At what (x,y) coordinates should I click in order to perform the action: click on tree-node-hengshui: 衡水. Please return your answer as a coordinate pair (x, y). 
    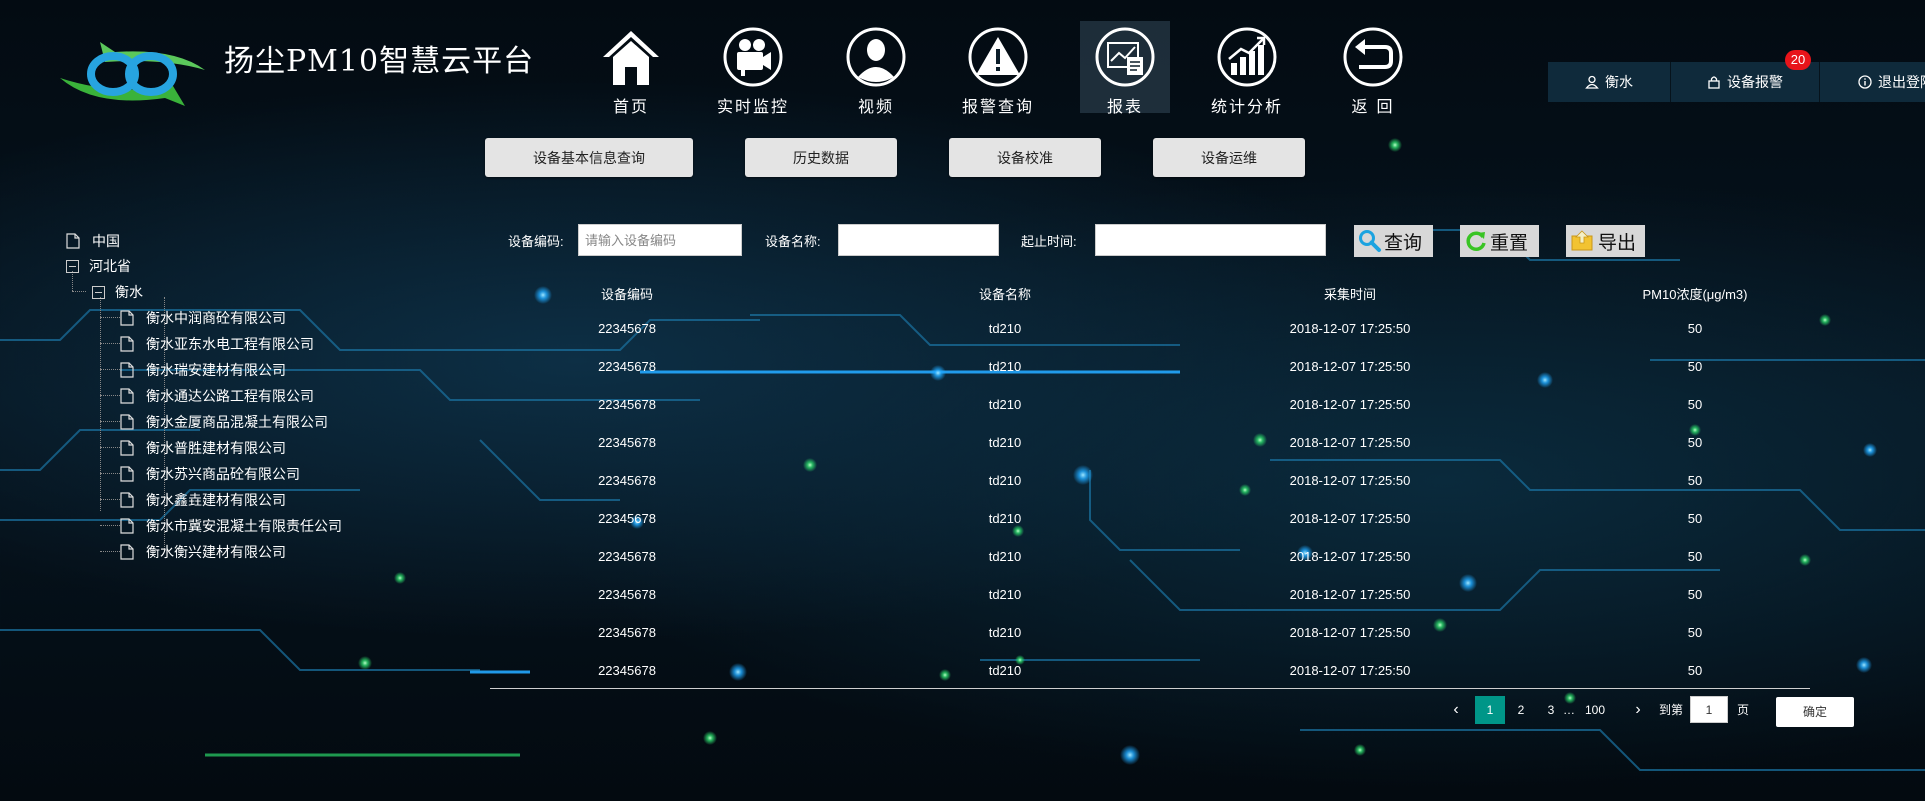
    Looking at the image, I should click on (117, 292).